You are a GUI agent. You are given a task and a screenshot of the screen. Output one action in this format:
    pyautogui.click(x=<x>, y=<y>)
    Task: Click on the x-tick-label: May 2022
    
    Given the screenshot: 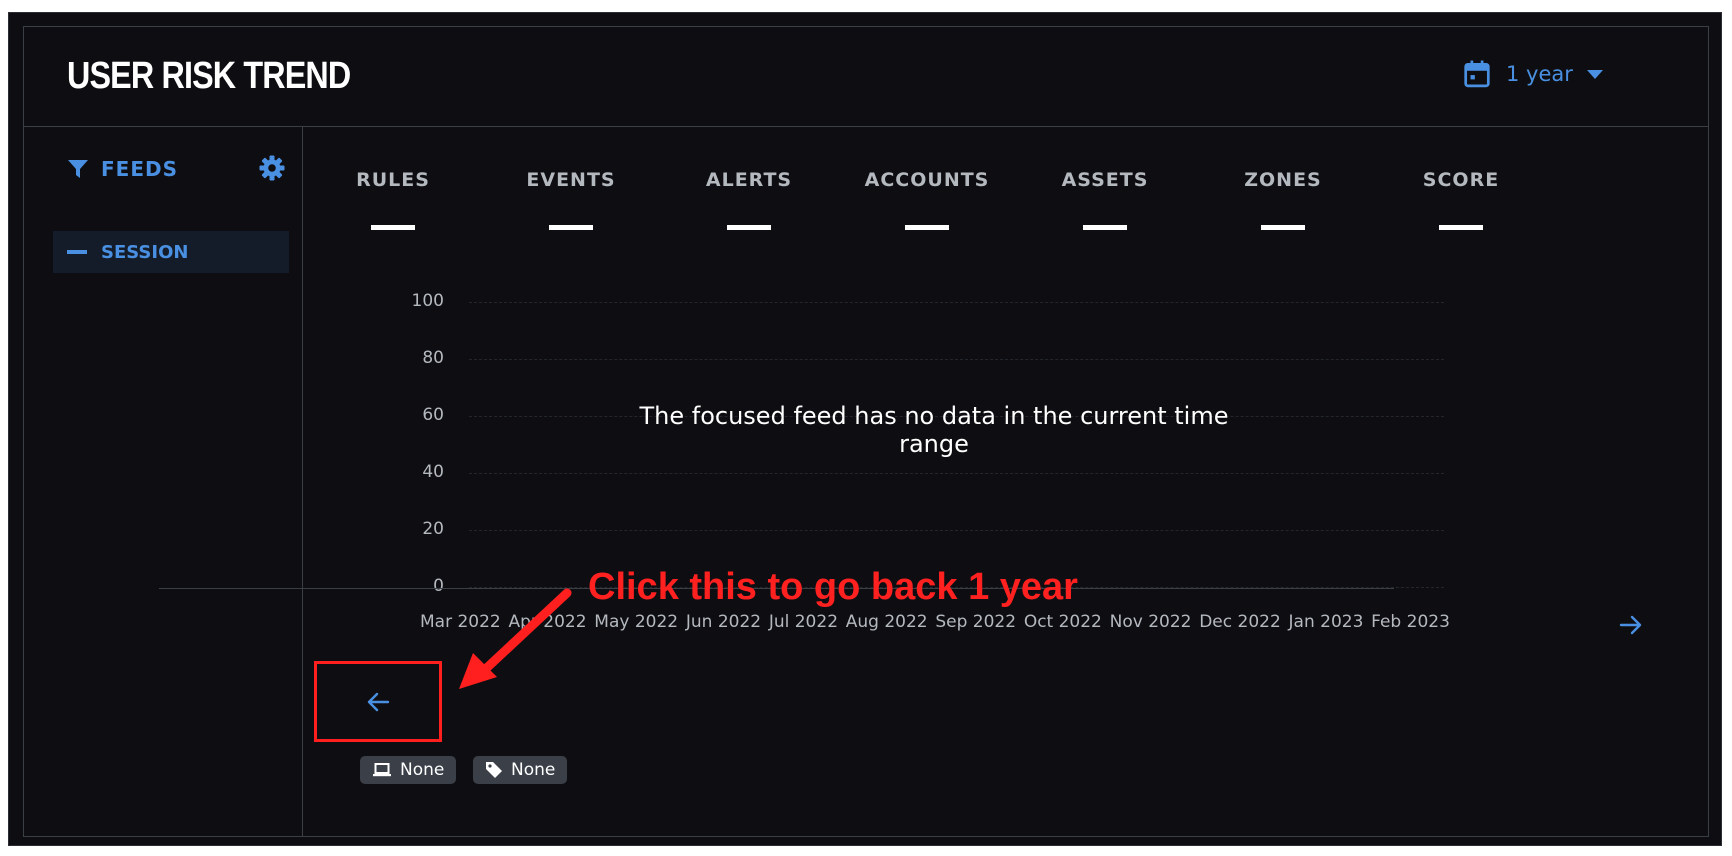 What is the action you would take?
    pyautogui.click(x=636, y=622)
    